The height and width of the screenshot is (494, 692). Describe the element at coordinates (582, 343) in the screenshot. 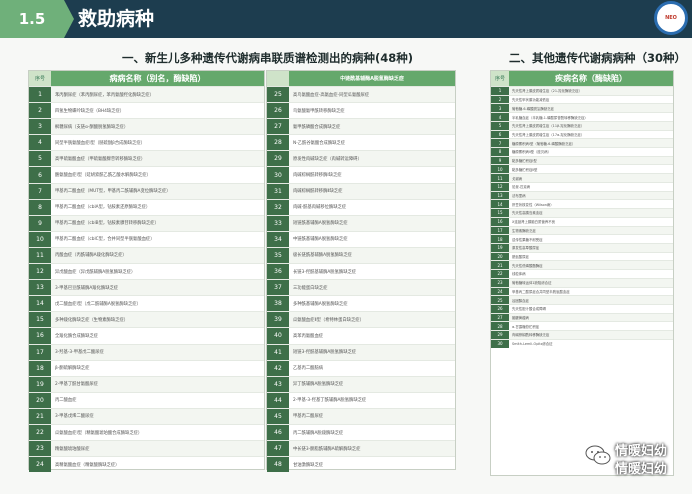

I see `table-row: 30 Smith-Lemli-Opitz综合征` at that location.